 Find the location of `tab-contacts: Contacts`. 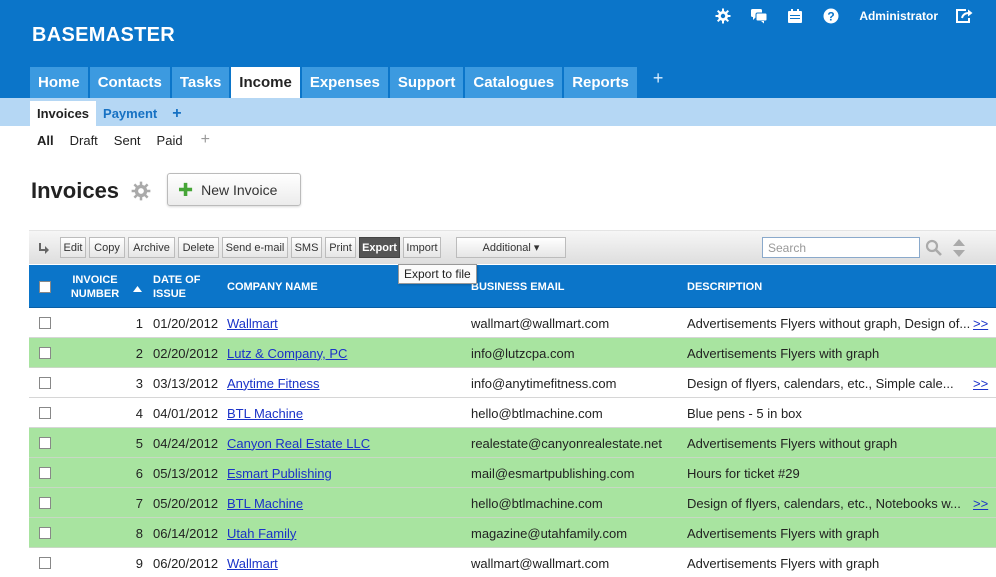

tab-contacts: Contacts is located at coordinates (129, 82).